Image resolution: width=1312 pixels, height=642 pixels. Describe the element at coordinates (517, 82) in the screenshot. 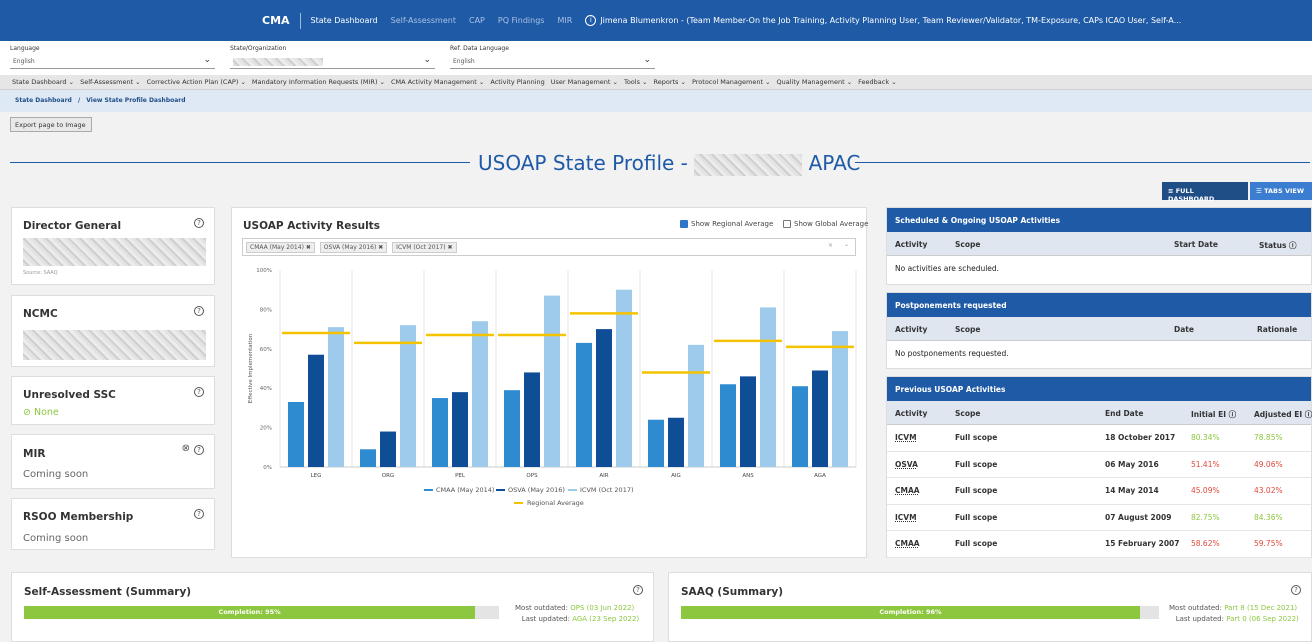

I see `menu-item: Activity Planning` at that location.